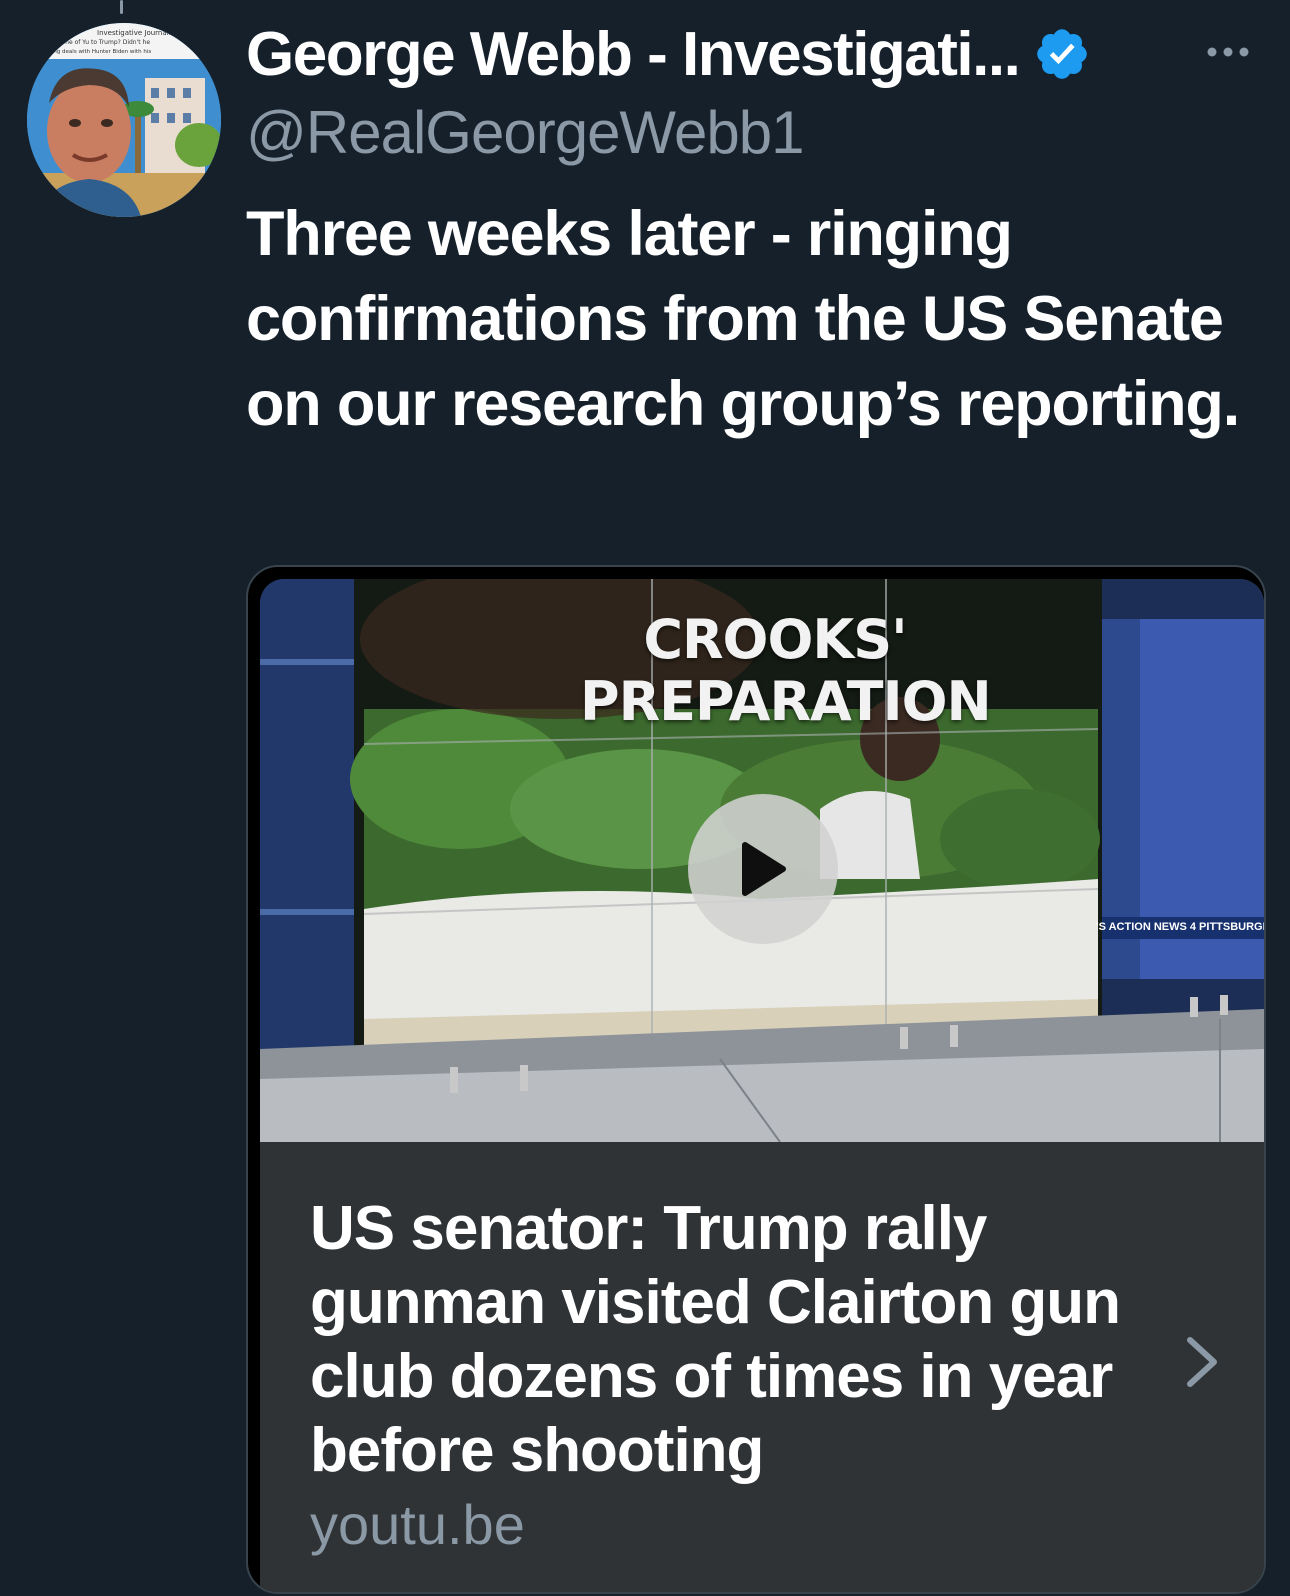  What do you see at coordinates (99, 52) in the screenshot?
I see `avatar-caption-3: Long deals with Hunter Biden with his` at bounding box center [99, 52].